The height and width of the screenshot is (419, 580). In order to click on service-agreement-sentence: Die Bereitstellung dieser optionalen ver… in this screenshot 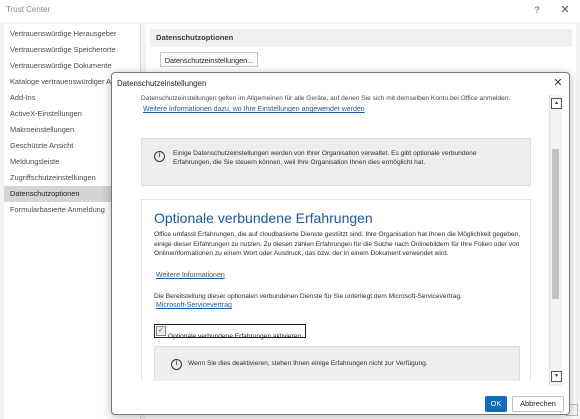, I will do `click(308, 296)`.